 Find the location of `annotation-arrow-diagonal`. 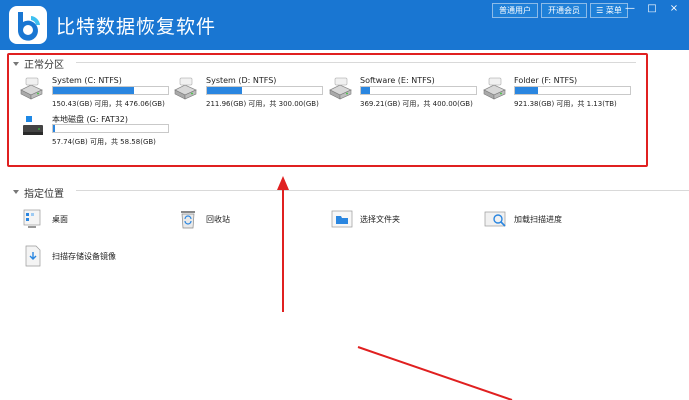

annotation-arrow-diagonal is located at coordinates (435, 373).